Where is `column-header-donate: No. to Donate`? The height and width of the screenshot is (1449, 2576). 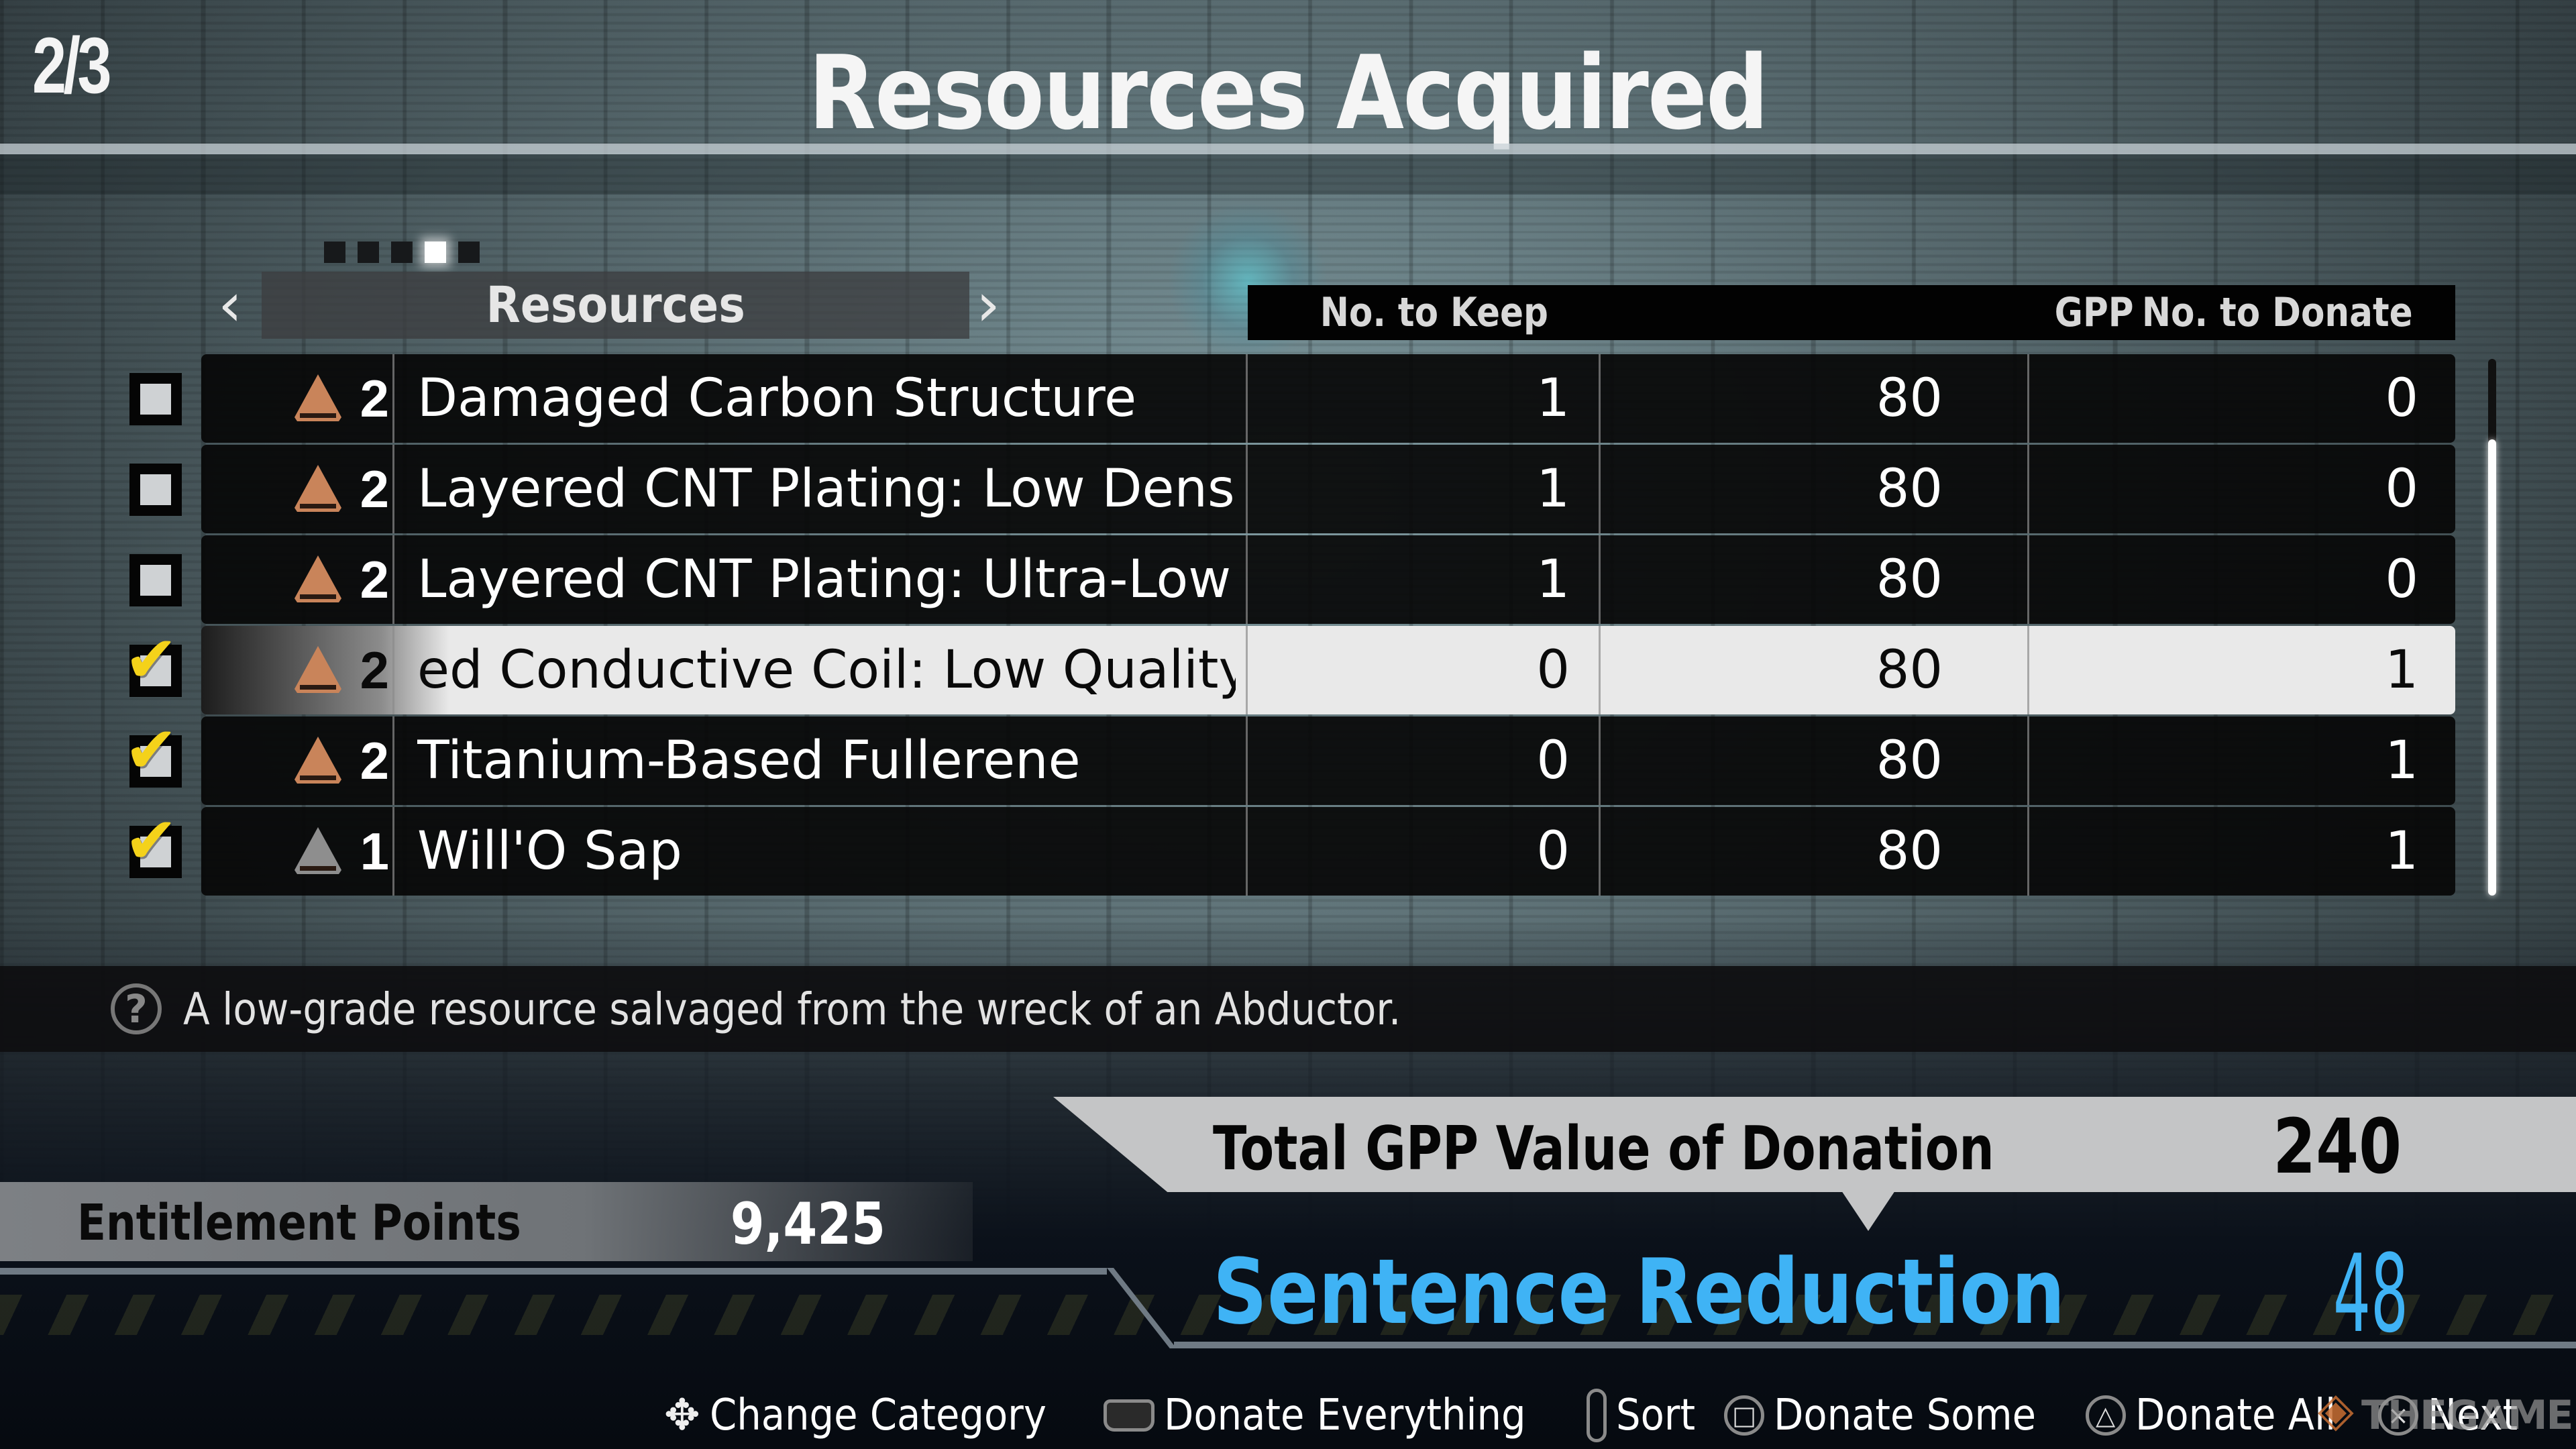
column-header-donate: No. to Donate is located at coordinates (2278, 312).